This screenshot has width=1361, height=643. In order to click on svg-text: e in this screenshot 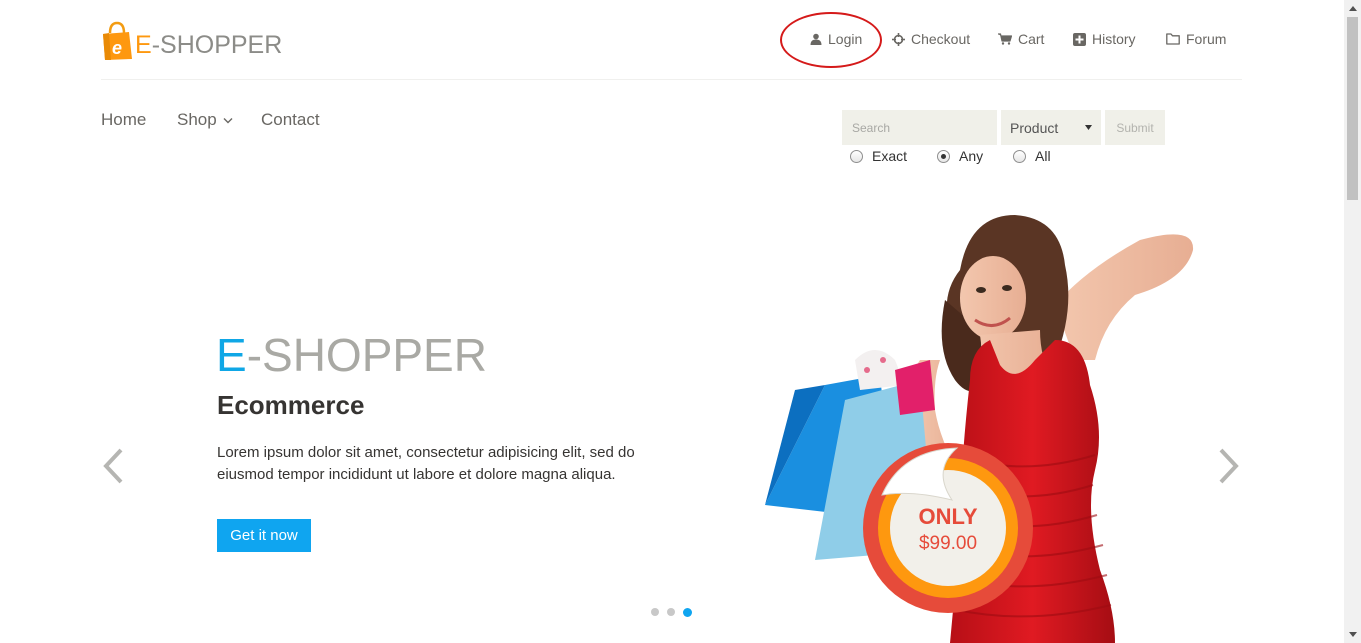, I will do `click(117, 48)`.